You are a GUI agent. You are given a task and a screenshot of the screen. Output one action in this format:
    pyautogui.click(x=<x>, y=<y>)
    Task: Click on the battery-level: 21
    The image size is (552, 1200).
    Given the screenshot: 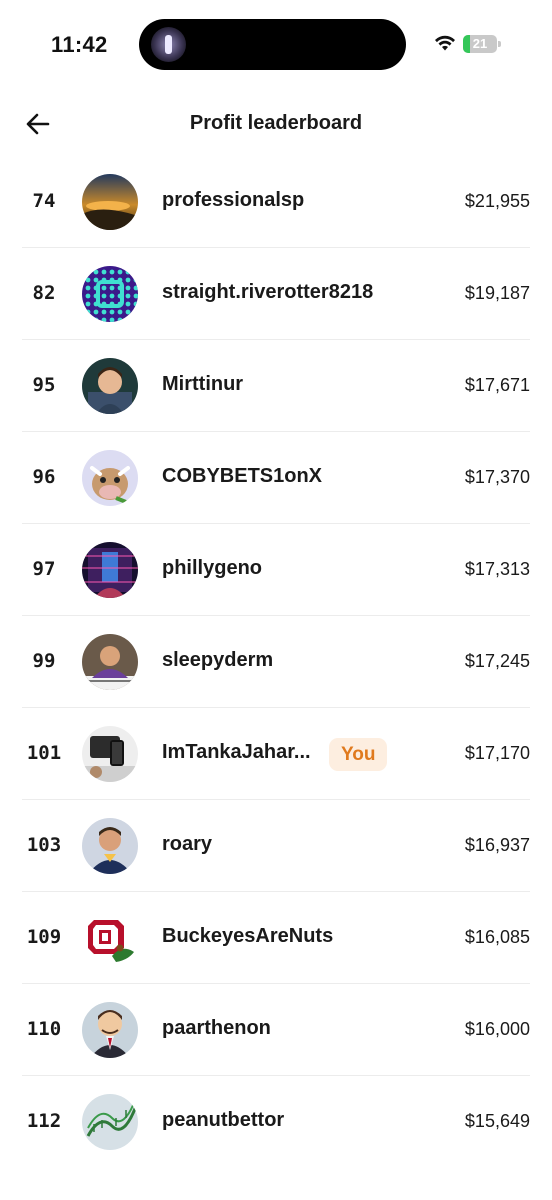 What is the action you would take?
    pyautogui.click(x=480, y=43)
    